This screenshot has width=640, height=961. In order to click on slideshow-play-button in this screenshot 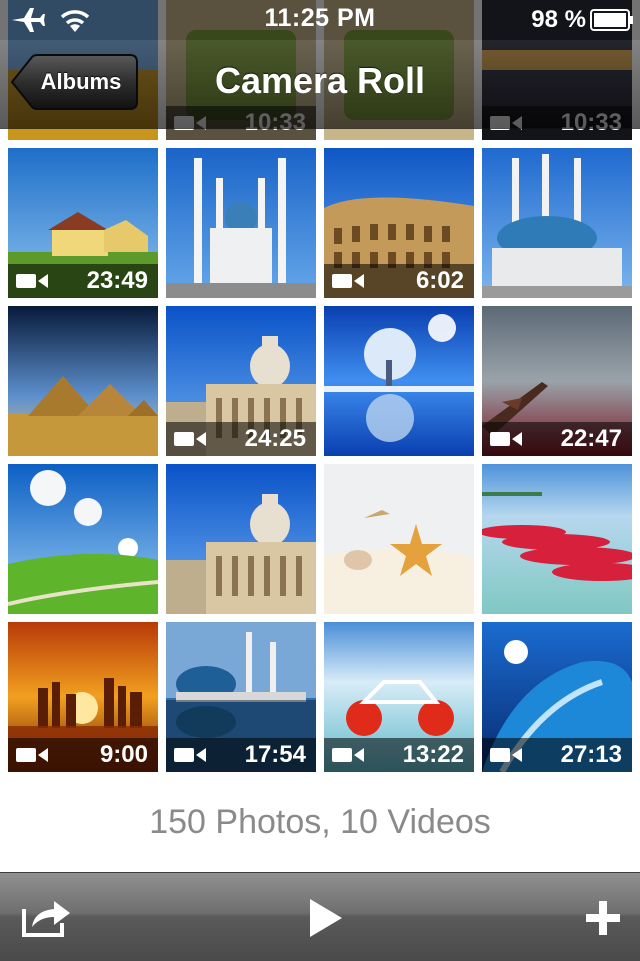, I will do `click(324, 917)`.